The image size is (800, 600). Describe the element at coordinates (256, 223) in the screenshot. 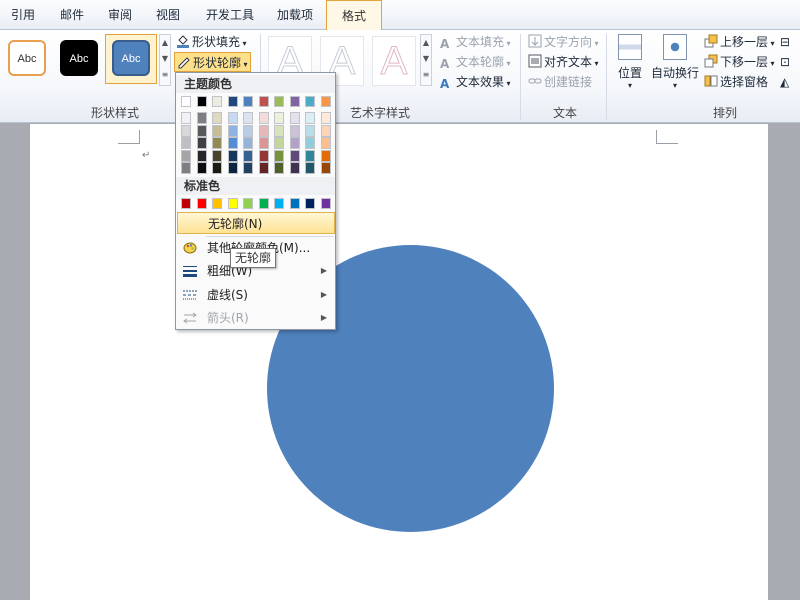

I see `no-outline-item: 无轮廓(N)` at that location.